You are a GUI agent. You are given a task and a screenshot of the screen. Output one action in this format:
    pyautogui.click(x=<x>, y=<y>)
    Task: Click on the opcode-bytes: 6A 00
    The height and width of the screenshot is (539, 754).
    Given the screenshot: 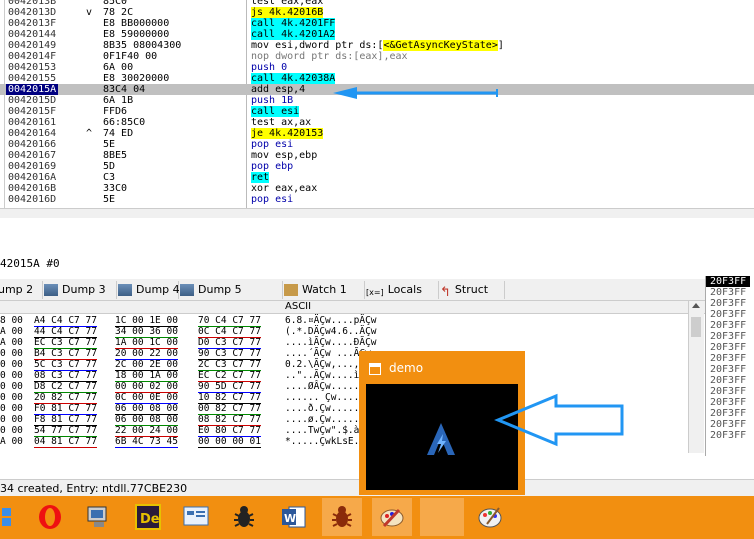 What is the action you would take?
    pyautogui.click(x=118, y=67)
    